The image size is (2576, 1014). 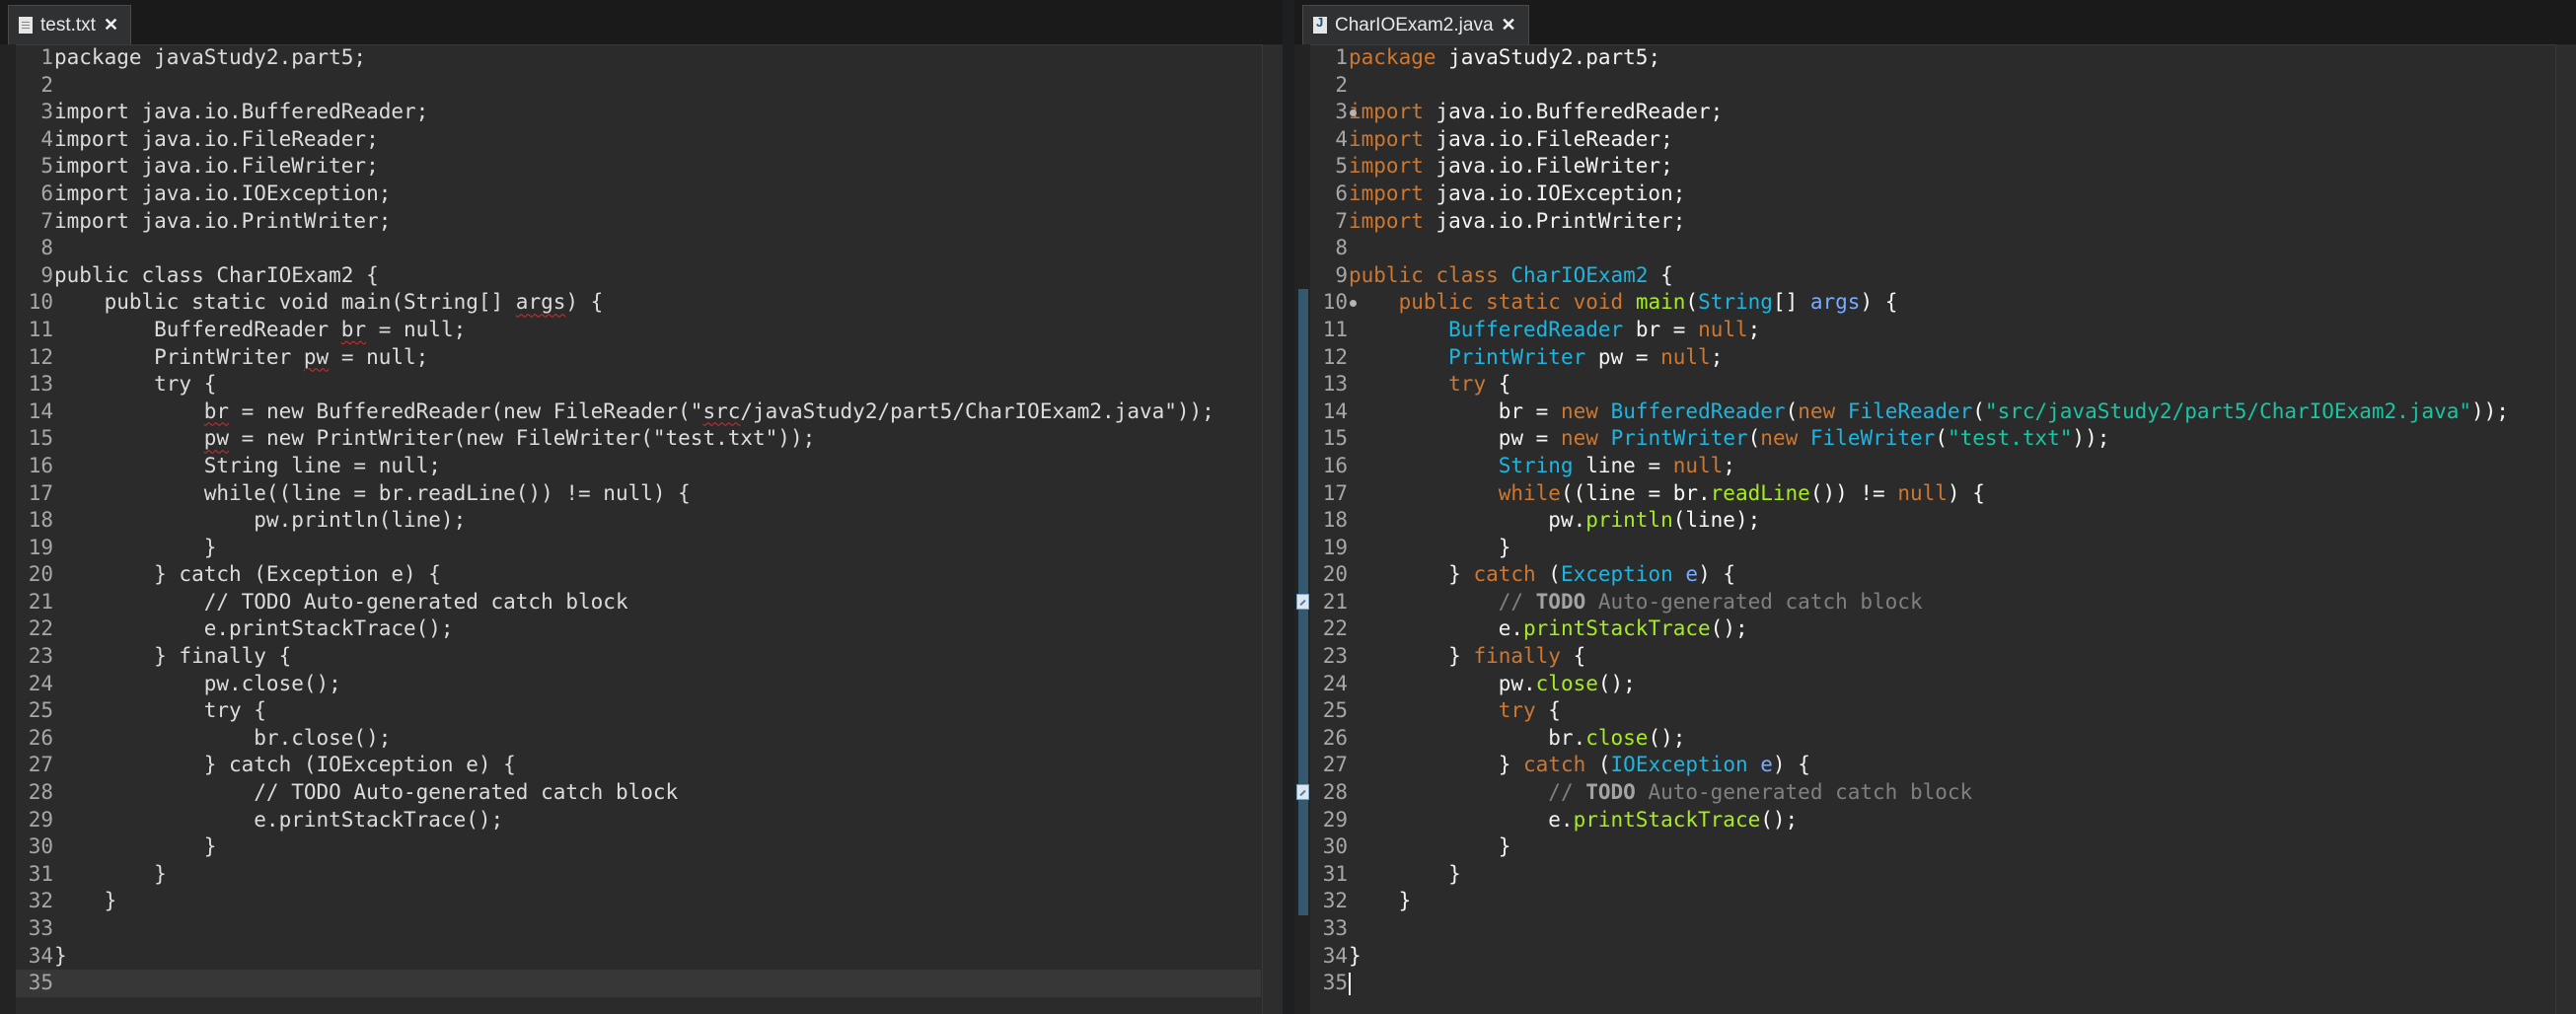 I want to click on line-text: br.close();, so click(x=1517, y=738).